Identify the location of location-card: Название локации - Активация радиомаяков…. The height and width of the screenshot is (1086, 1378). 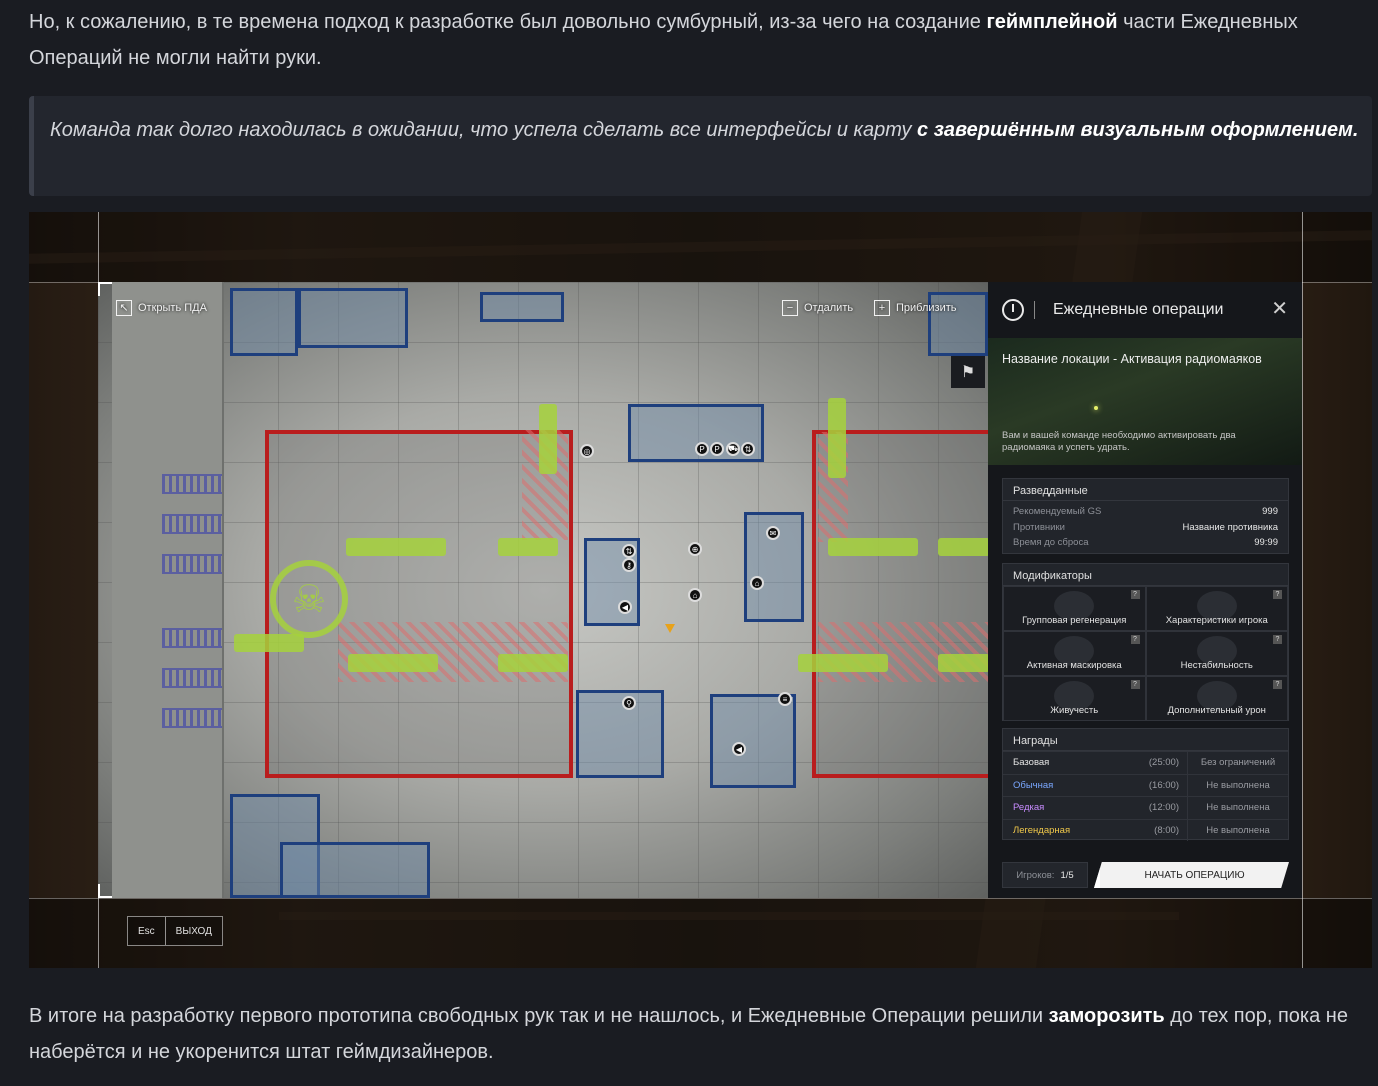
(1145, 401).